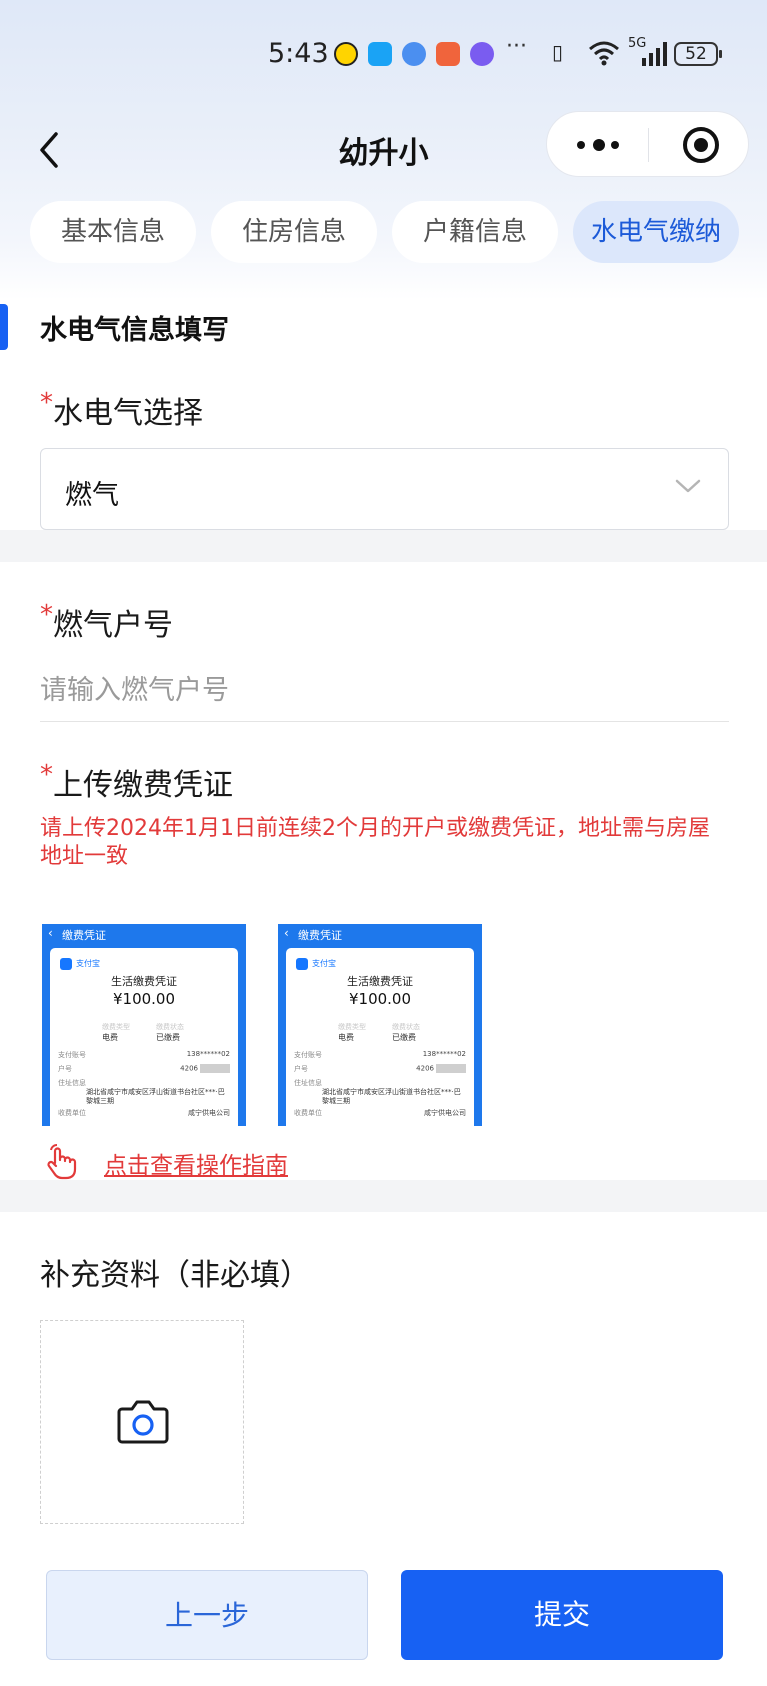 The height and width of the screenshot is (1686, 767). What do you see at coordinates (656, 232) in the screenshot?
I see `tab-utility-payment: 水电气缴纳` at bounding box center [656, 232].